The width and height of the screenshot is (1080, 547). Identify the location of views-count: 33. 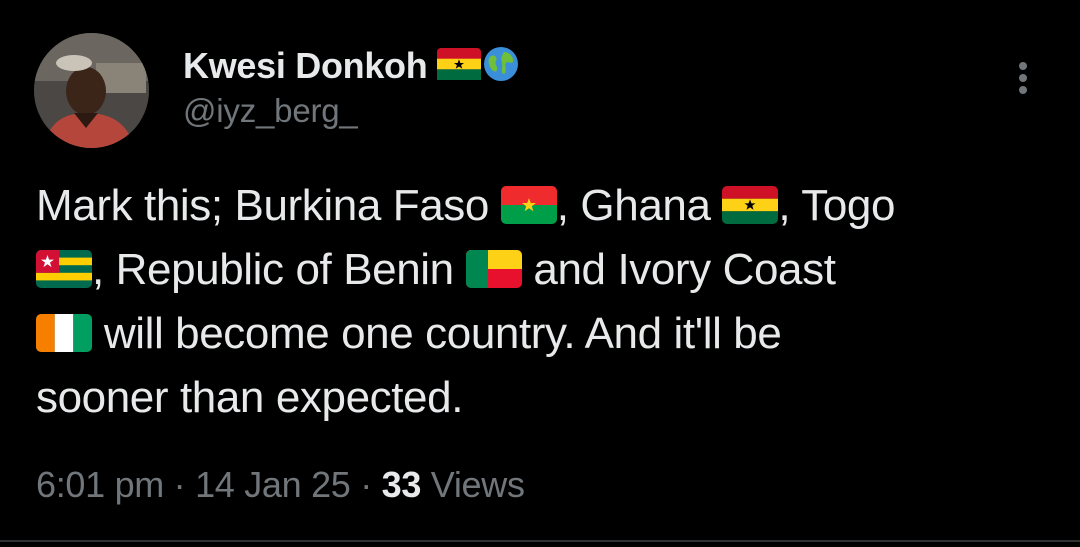
(402, 484).